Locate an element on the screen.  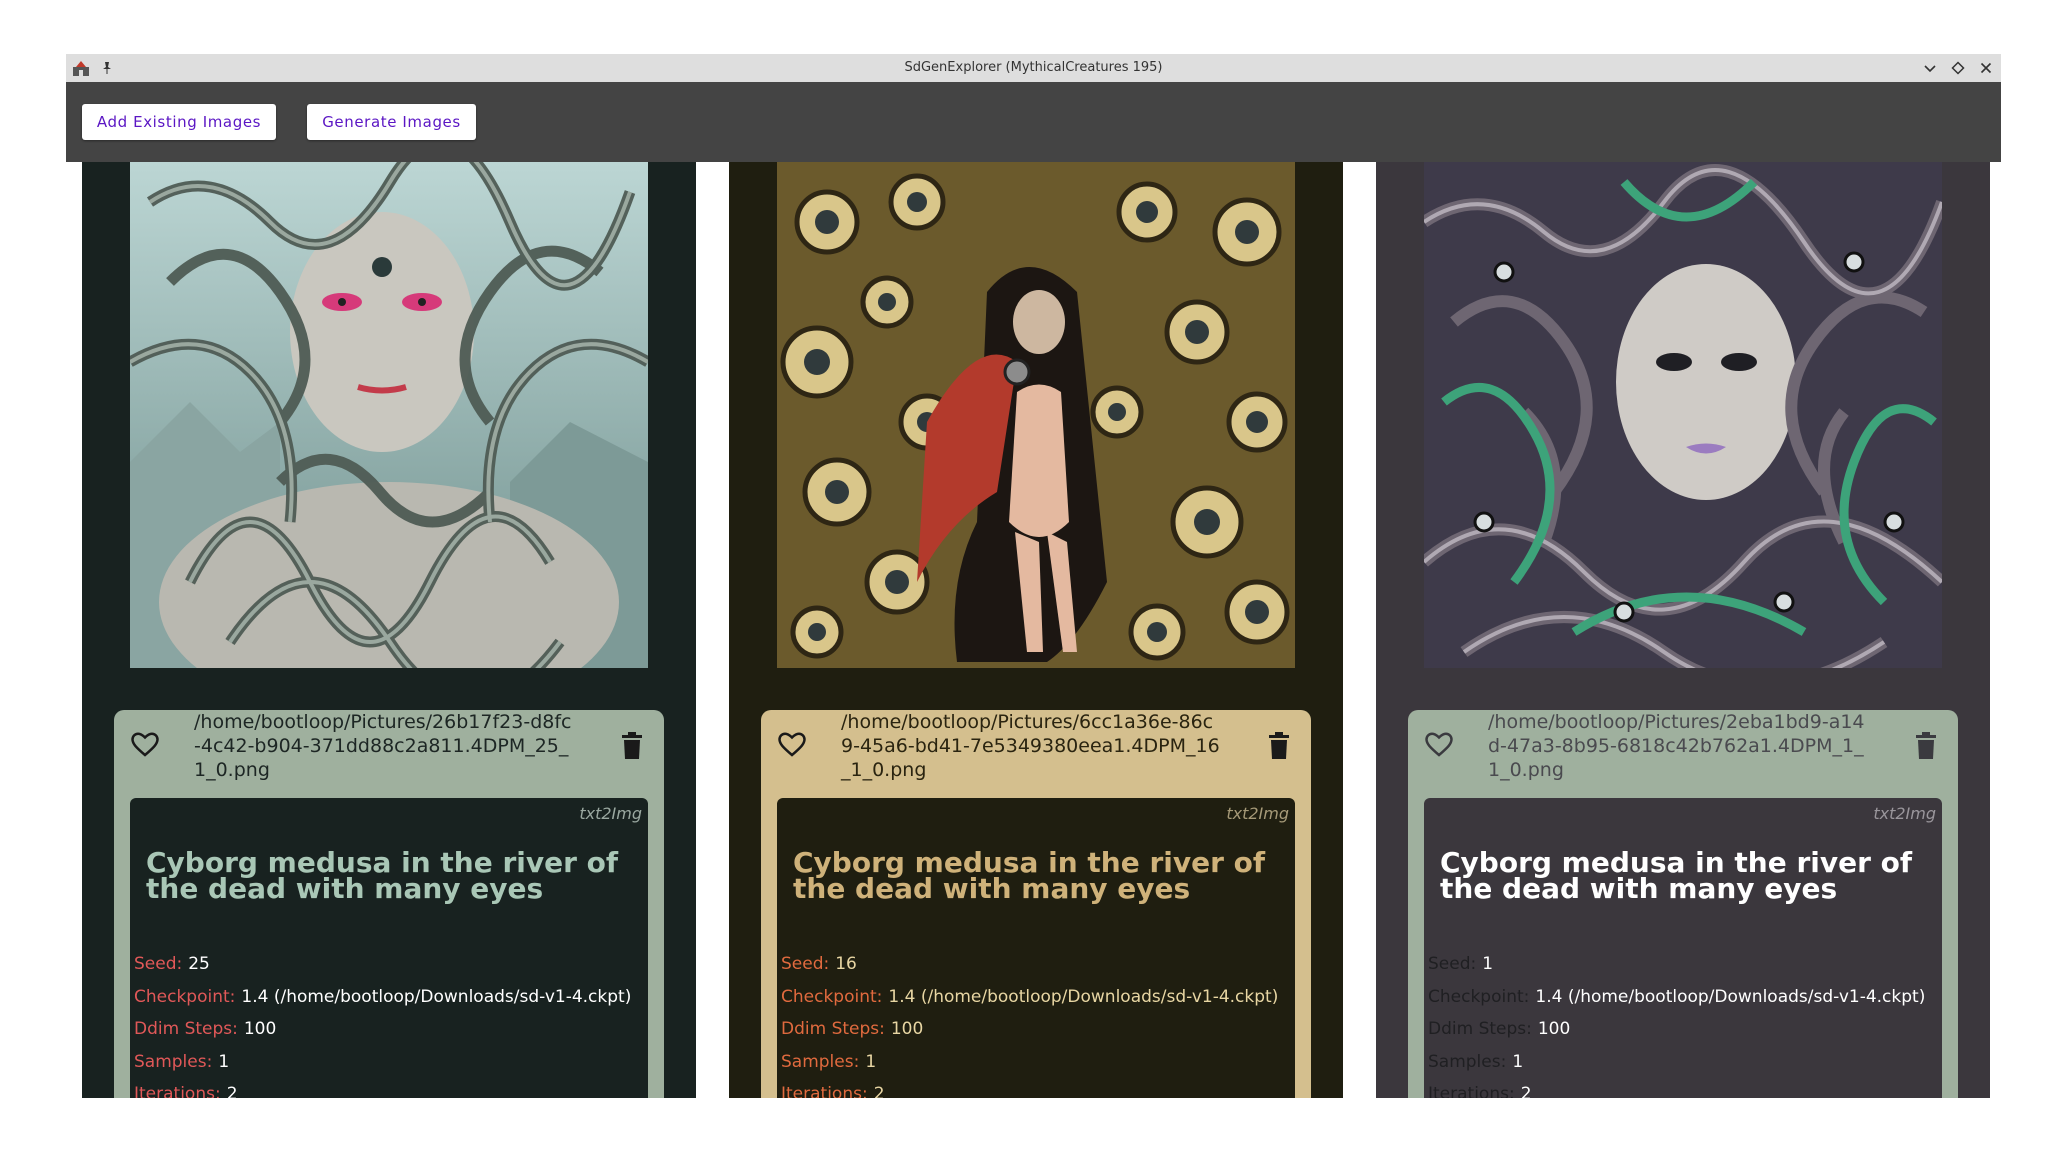
maximize-icon is located at coordinates (1958, 68).